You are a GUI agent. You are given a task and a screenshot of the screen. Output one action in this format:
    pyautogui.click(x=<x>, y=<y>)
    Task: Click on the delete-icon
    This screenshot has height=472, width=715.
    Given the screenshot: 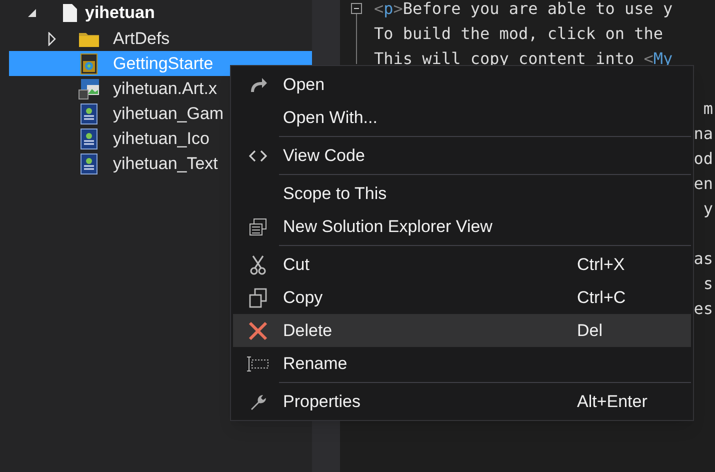 What is the action you would take?
    pyautogui.click(x=258, y=330)
    